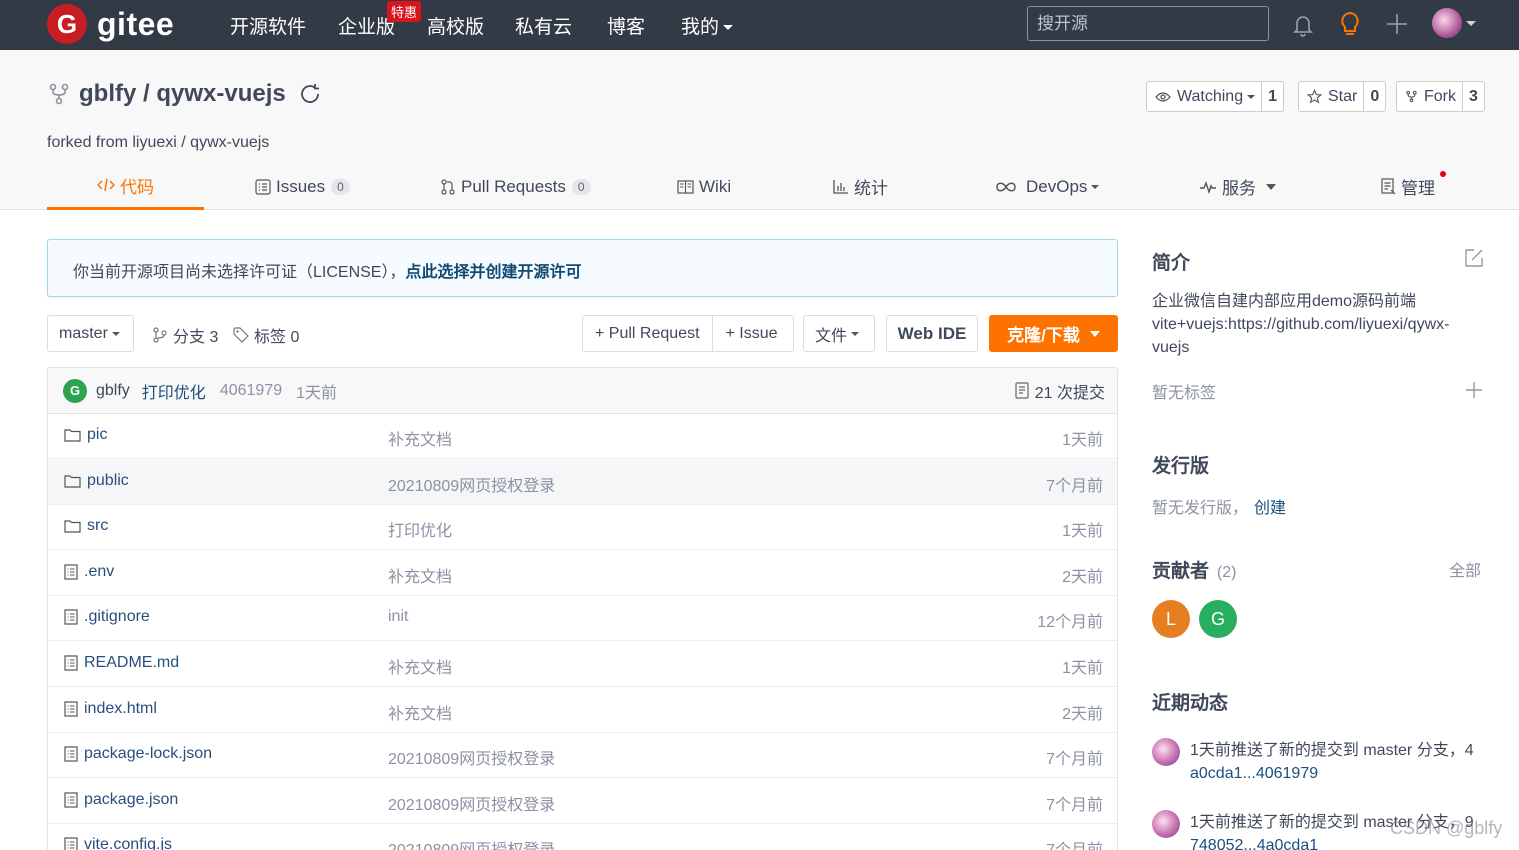 This screenshot has height=850, width=1519. I want to click on new-pull-request-button: + Pull Request, so click(648, 333).